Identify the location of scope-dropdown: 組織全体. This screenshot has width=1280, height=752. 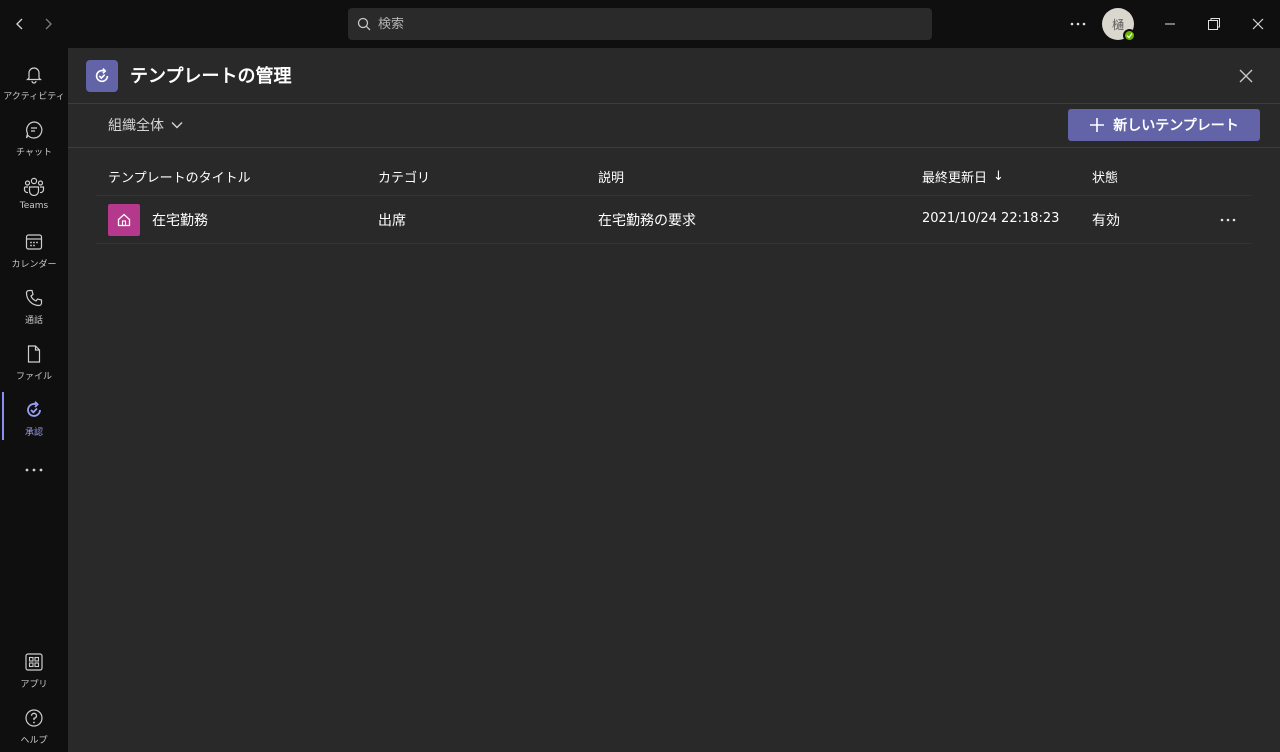
(147, 125).